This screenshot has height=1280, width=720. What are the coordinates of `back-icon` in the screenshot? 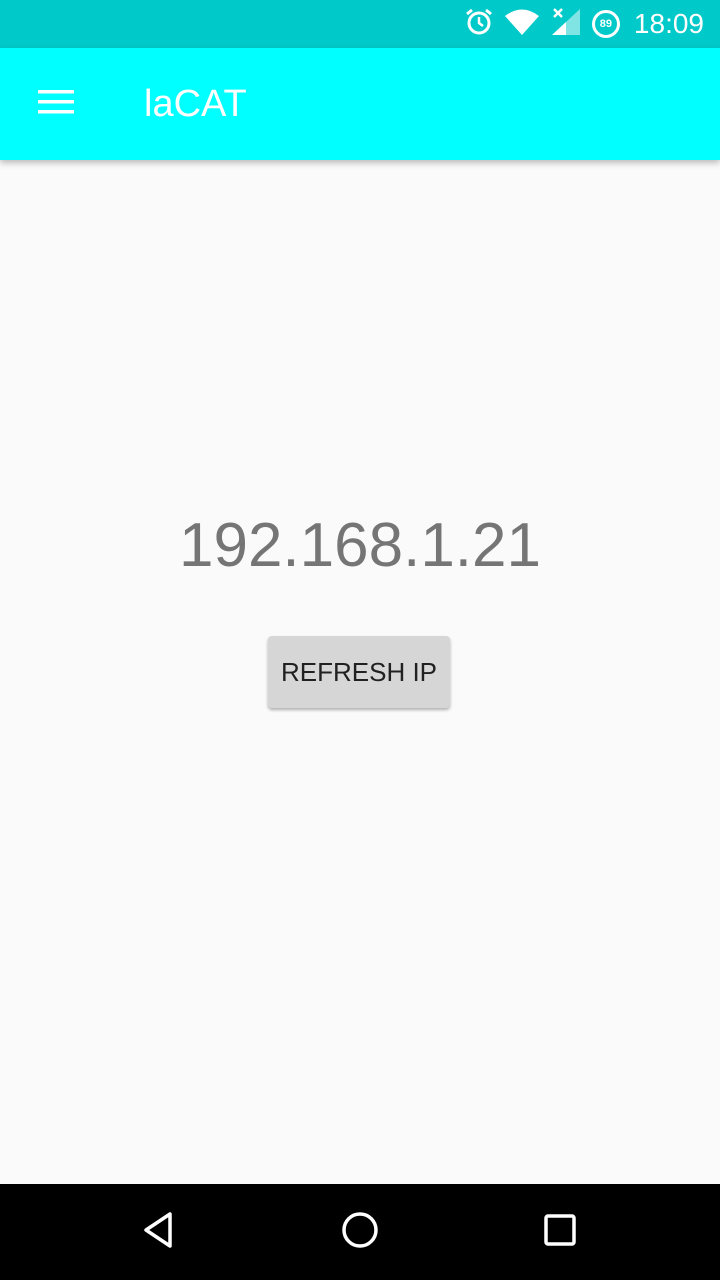 It's located at (160, 1232).